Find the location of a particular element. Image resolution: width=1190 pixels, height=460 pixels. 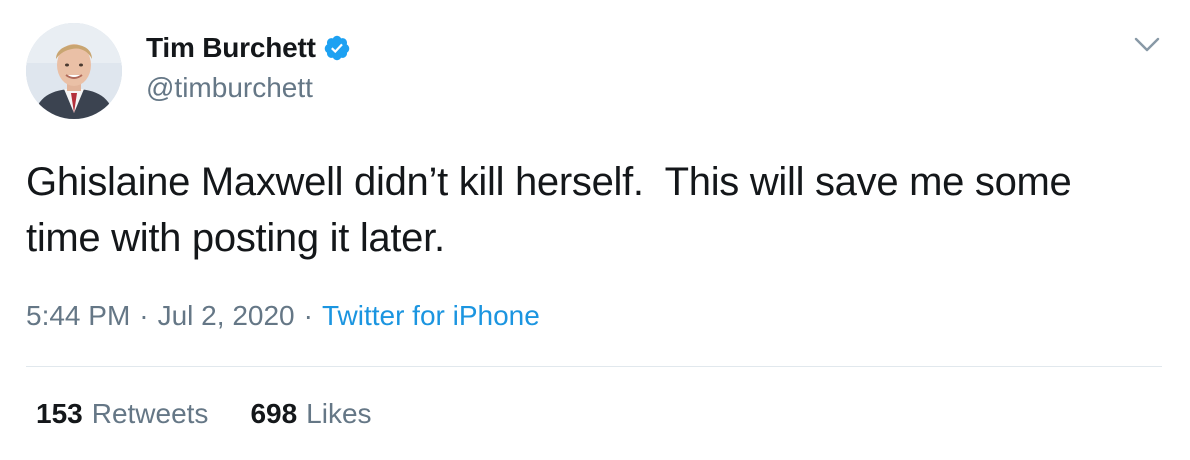

tweet-stats: 153 Retweets 698 Likes is located at coordinates (204, 414).